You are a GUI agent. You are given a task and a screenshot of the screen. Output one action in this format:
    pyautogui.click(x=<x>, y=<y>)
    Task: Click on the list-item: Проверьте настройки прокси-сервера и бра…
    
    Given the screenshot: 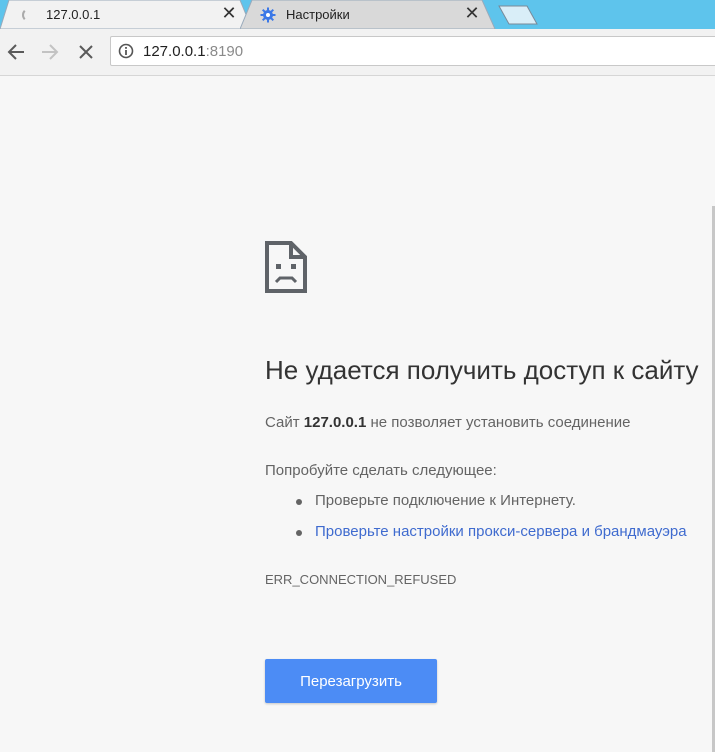 What is the action you would take?
    pyautogui.click(x=476, y=534)
    